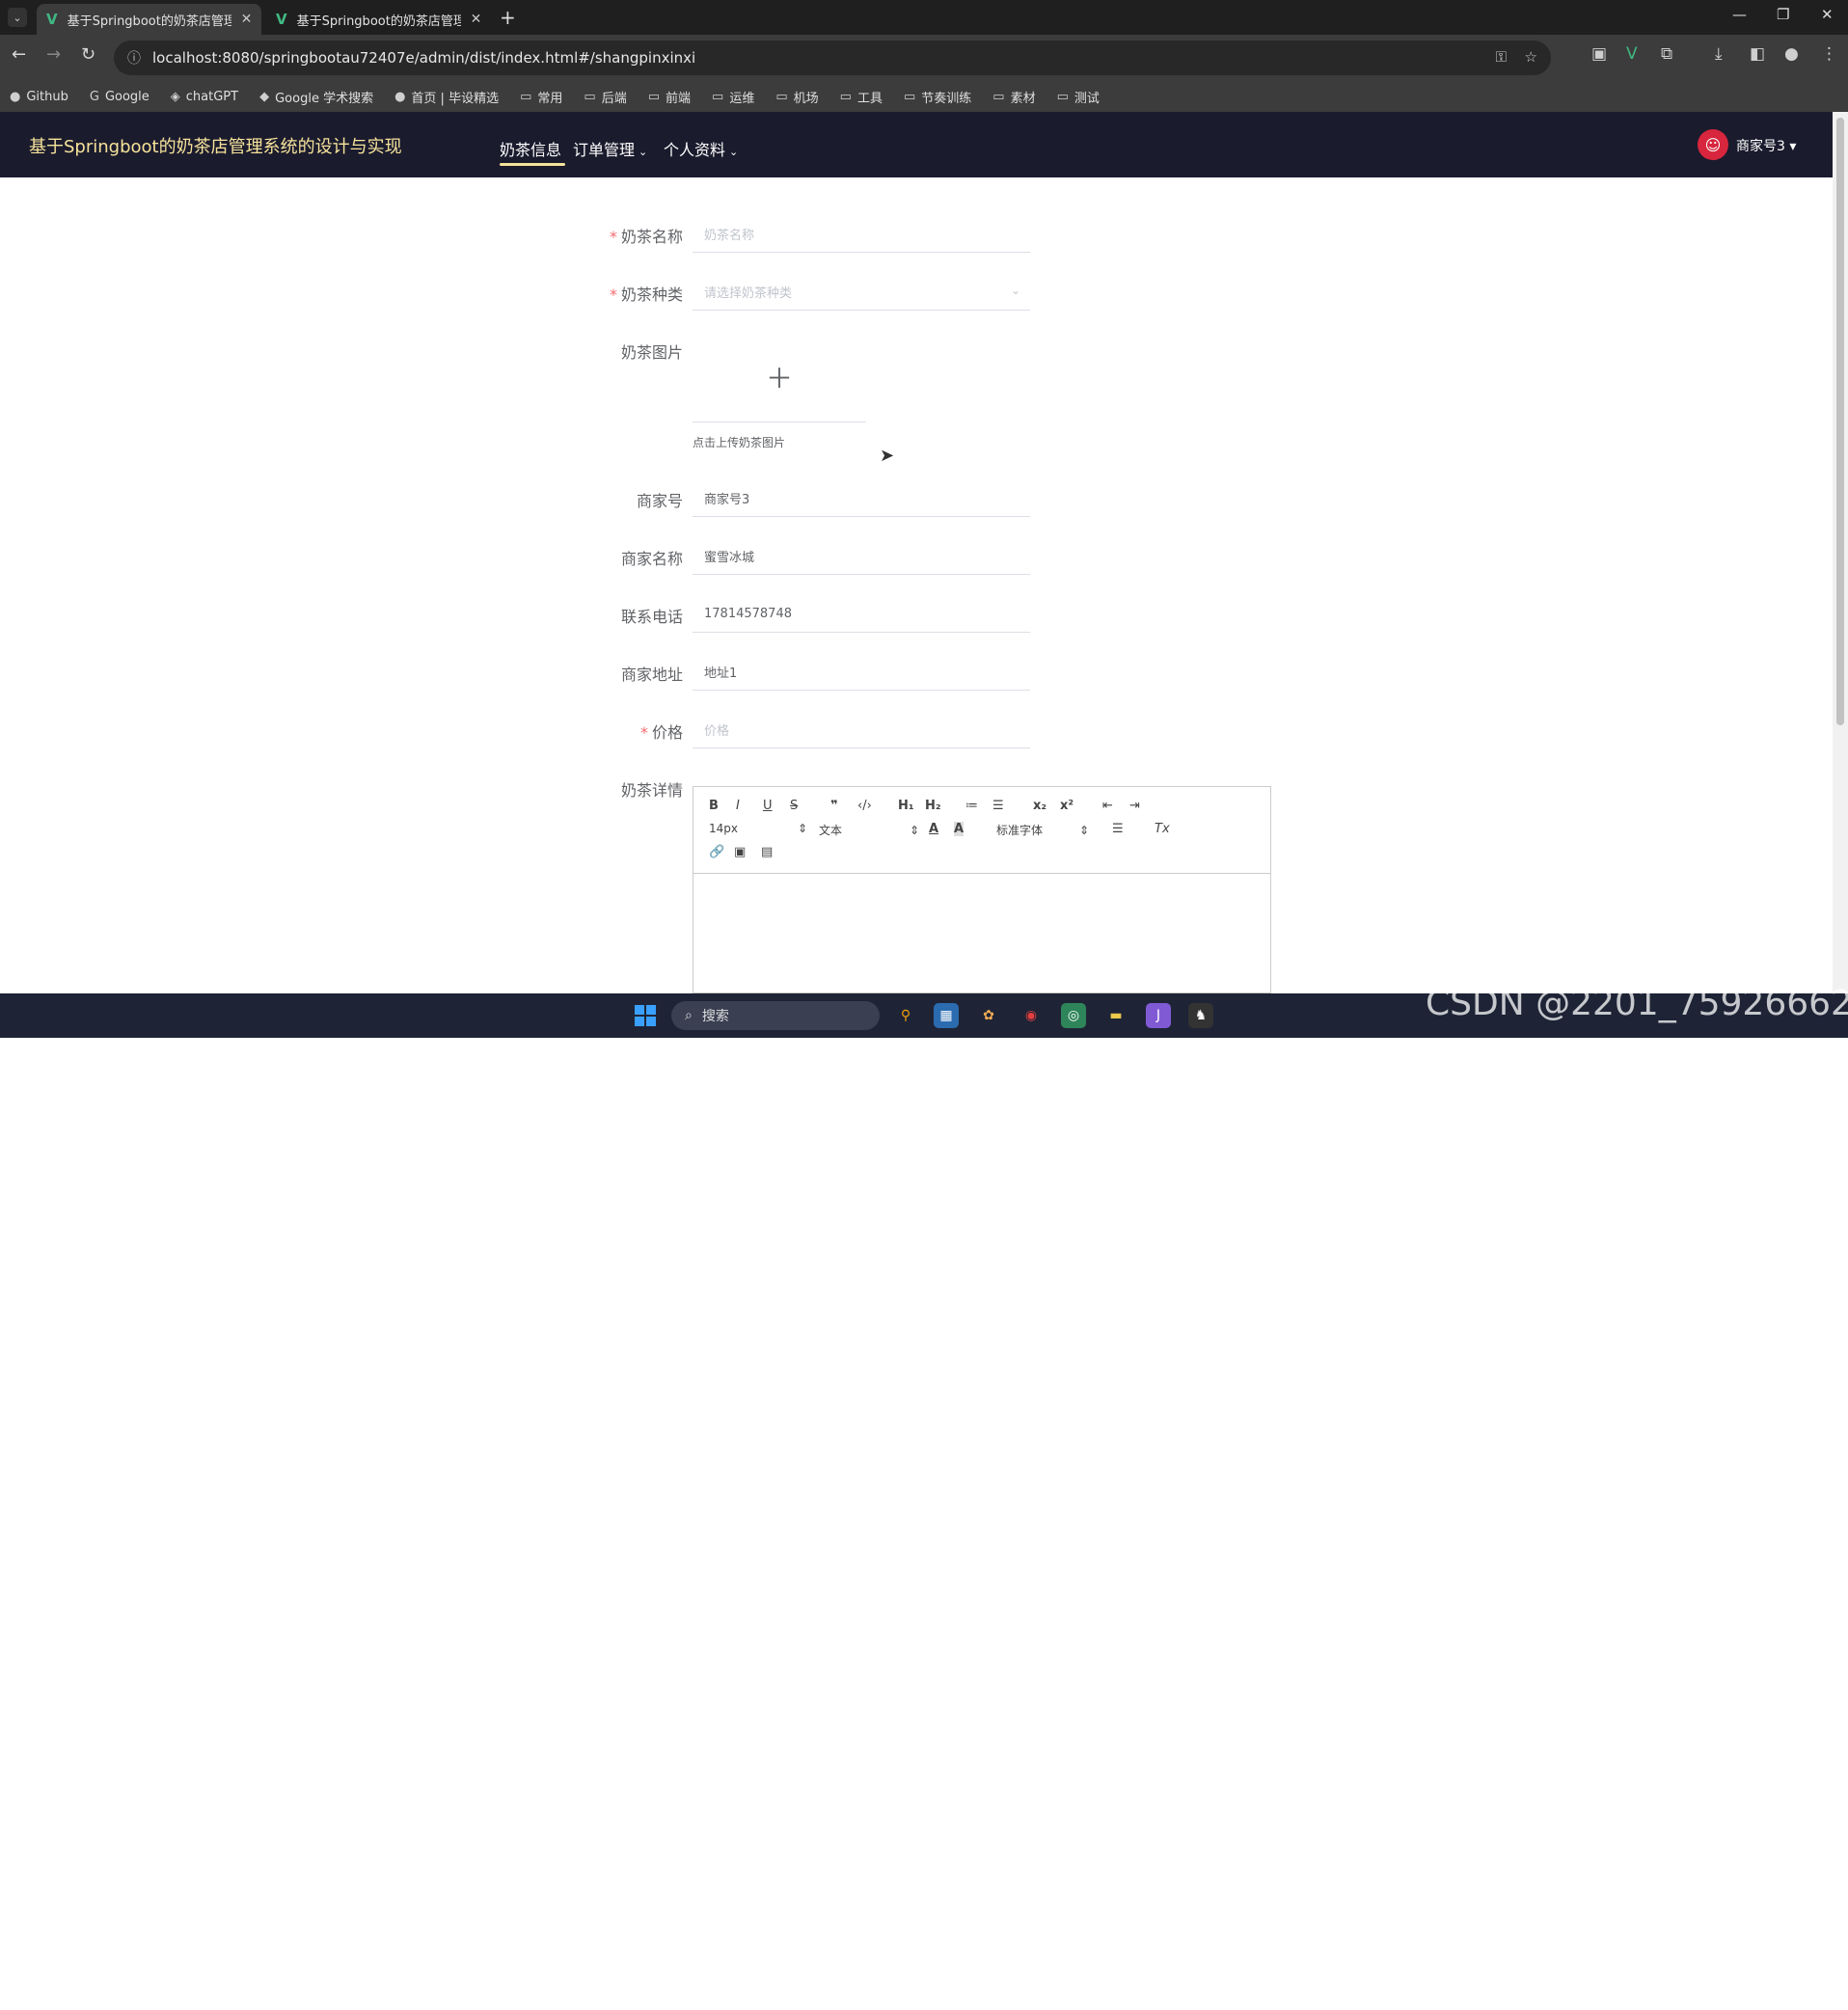 Image resolution: width=1848 pixels, height=2010 pixels. What do you see at coordinates (758, 828) in the screenshot?
I see `font-size-select: 14px ⇕` at bounding box center [758, 828].